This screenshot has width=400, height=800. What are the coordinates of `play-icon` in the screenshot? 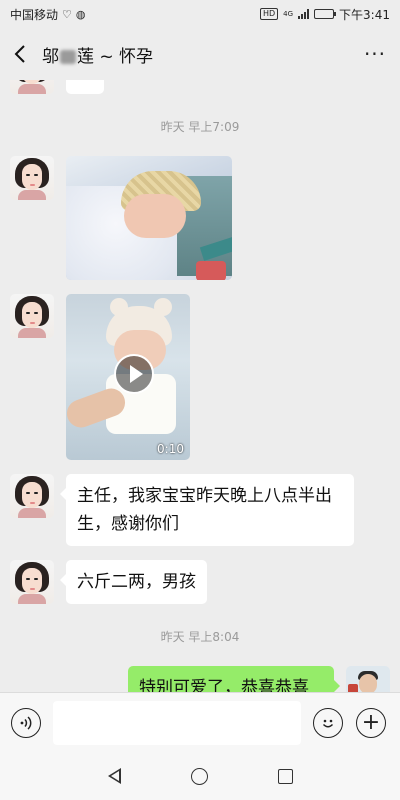 It's located at (134, 374).